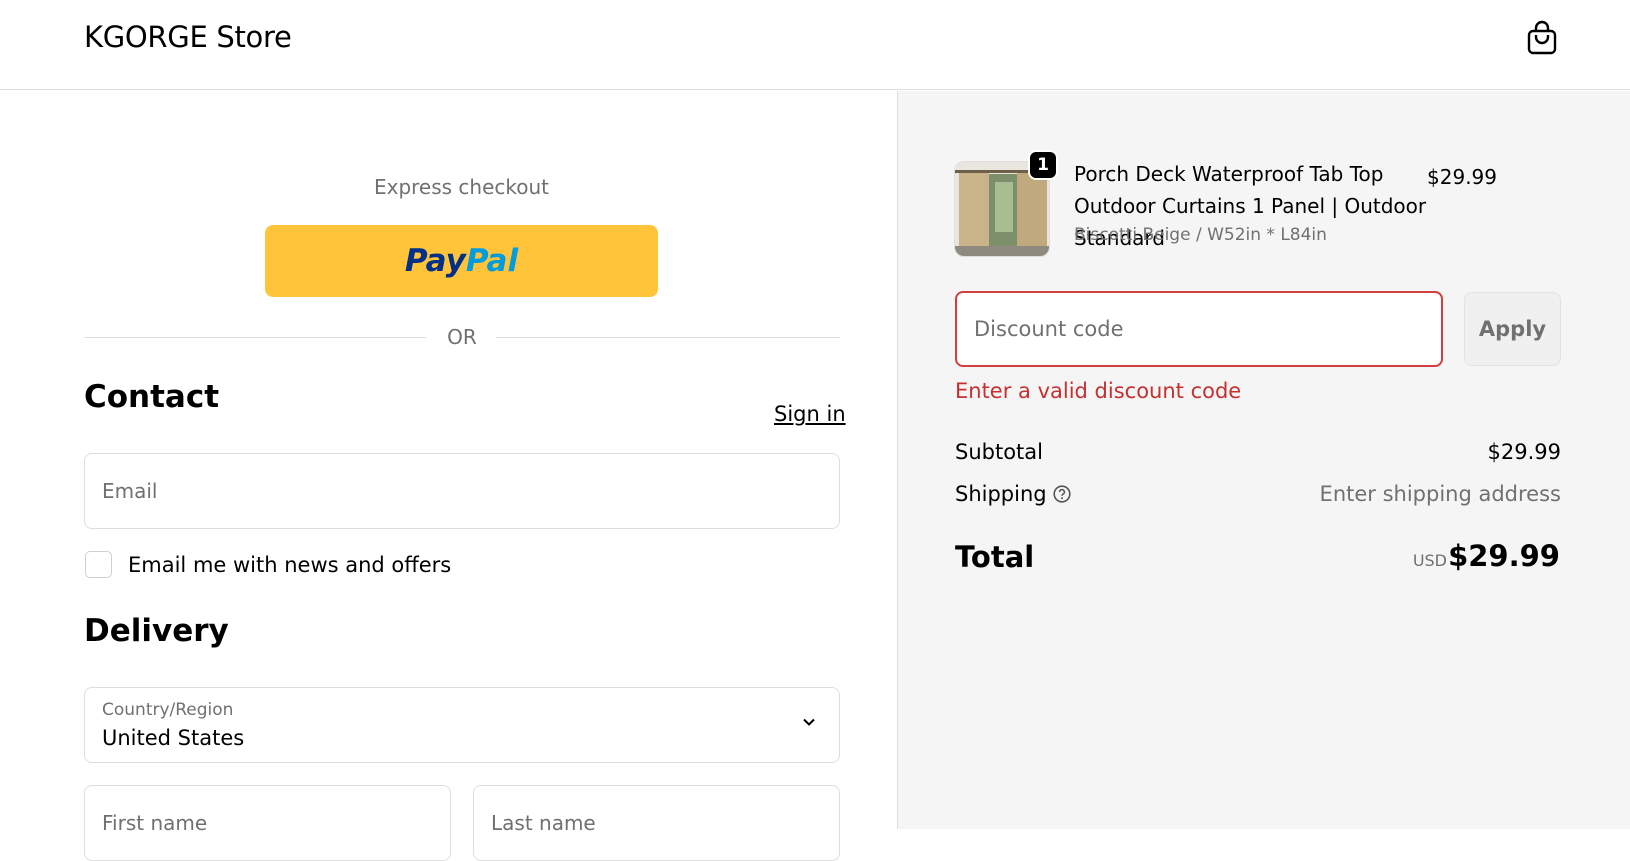 The width and height of the screenshot is (1630, 861). What do you see at coordinates (995, 557) in the screenshot?
I see `total-label: Total` at bounding box center [995, 557].